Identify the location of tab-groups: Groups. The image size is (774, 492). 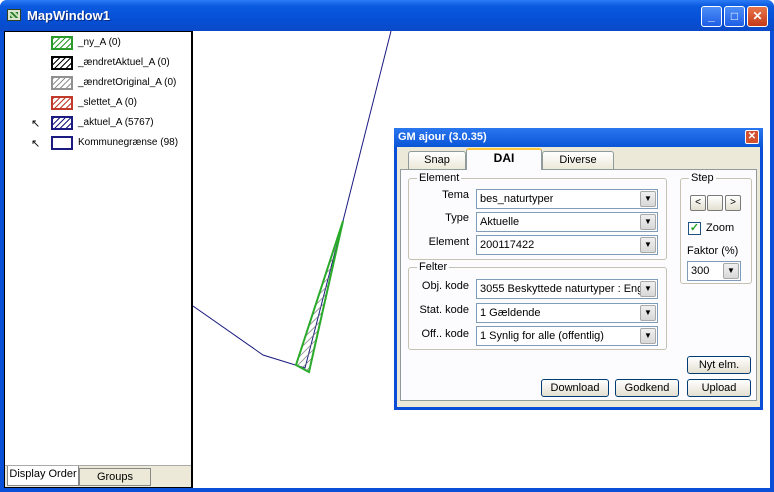
(115, 477).